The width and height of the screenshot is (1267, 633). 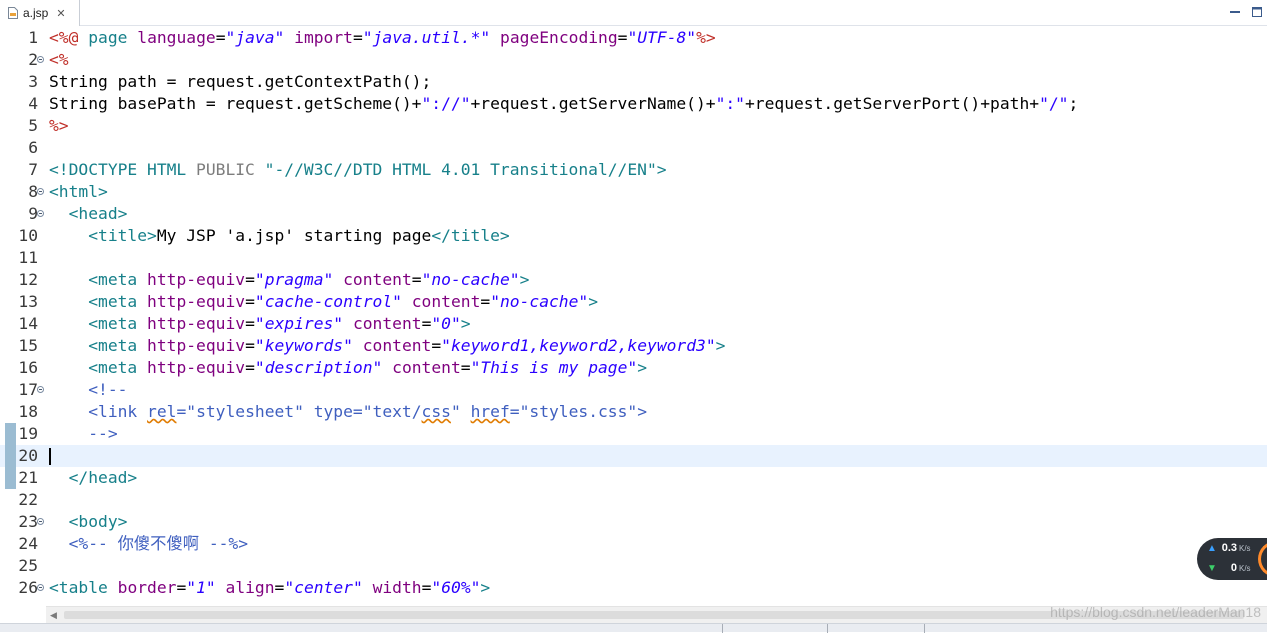 What do you see at coordinates (1233, 568) in the screenshot?
I see `download-value: 0` at bounding box center [1233, 568].